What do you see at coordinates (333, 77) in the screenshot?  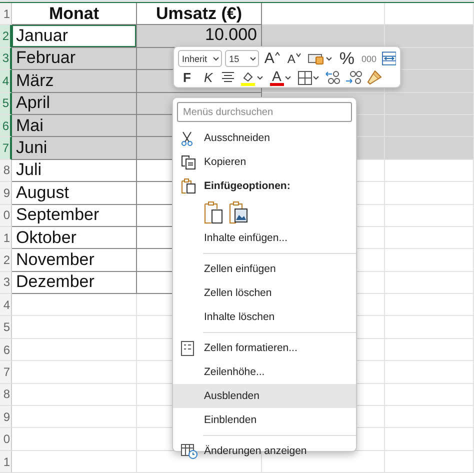 I see `decrease-decimal-icon` at bounding box center [333, 77].